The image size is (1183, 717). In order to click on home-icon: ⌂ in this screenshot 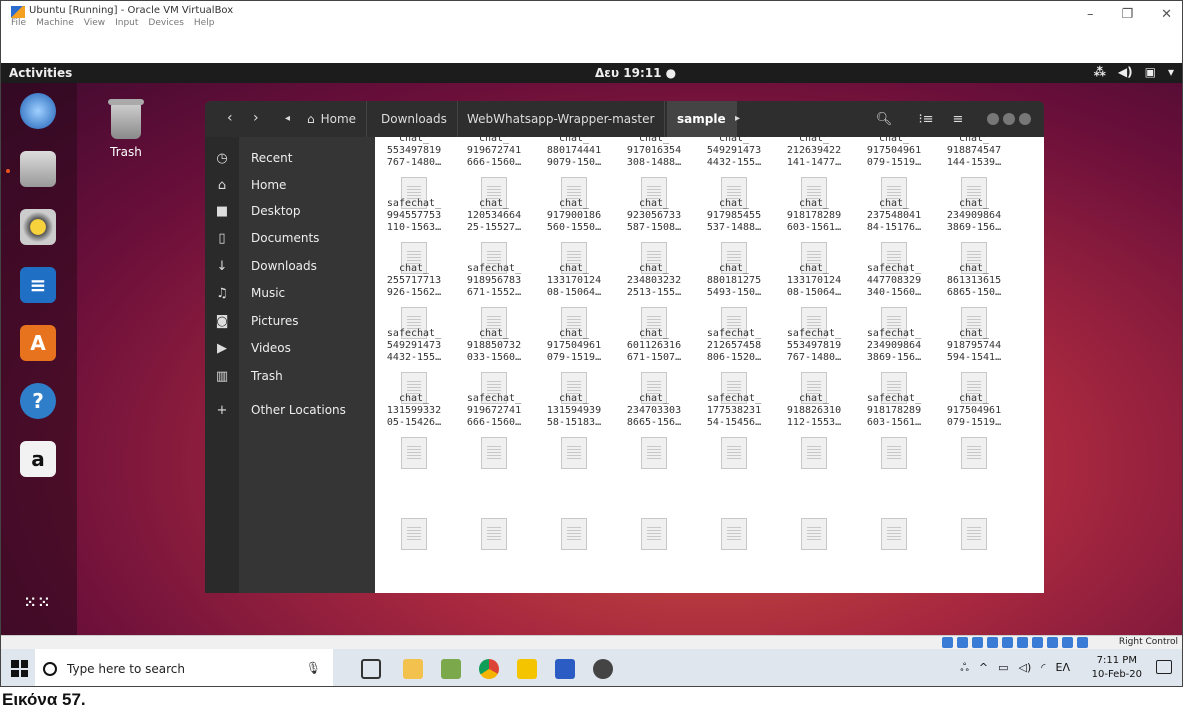, I will do `click(311, 119)`.